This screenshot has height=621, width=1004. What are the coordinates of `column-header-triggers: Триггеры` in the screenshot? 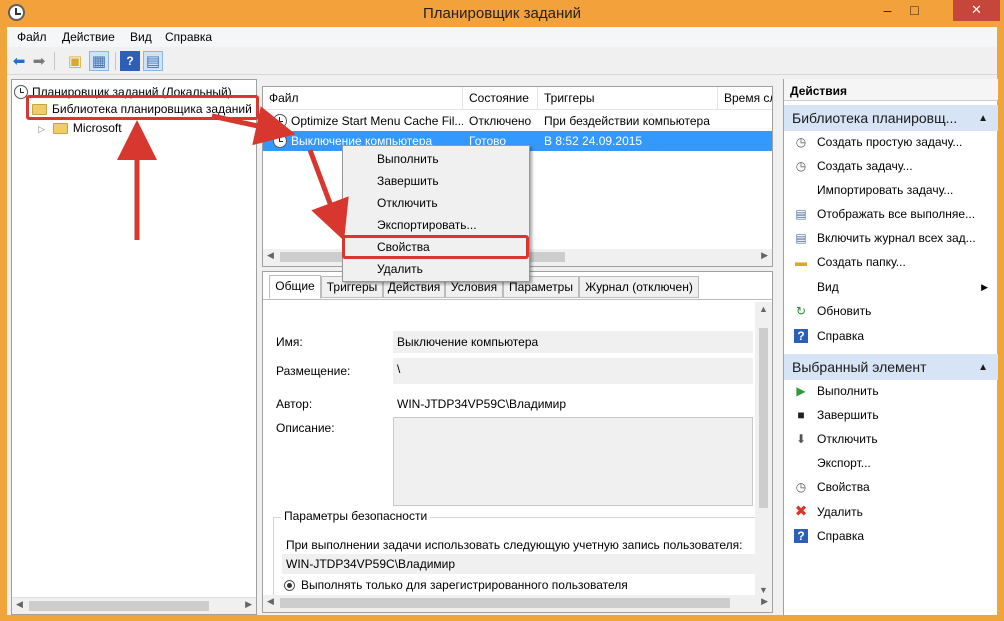 It's located at (628, 98).